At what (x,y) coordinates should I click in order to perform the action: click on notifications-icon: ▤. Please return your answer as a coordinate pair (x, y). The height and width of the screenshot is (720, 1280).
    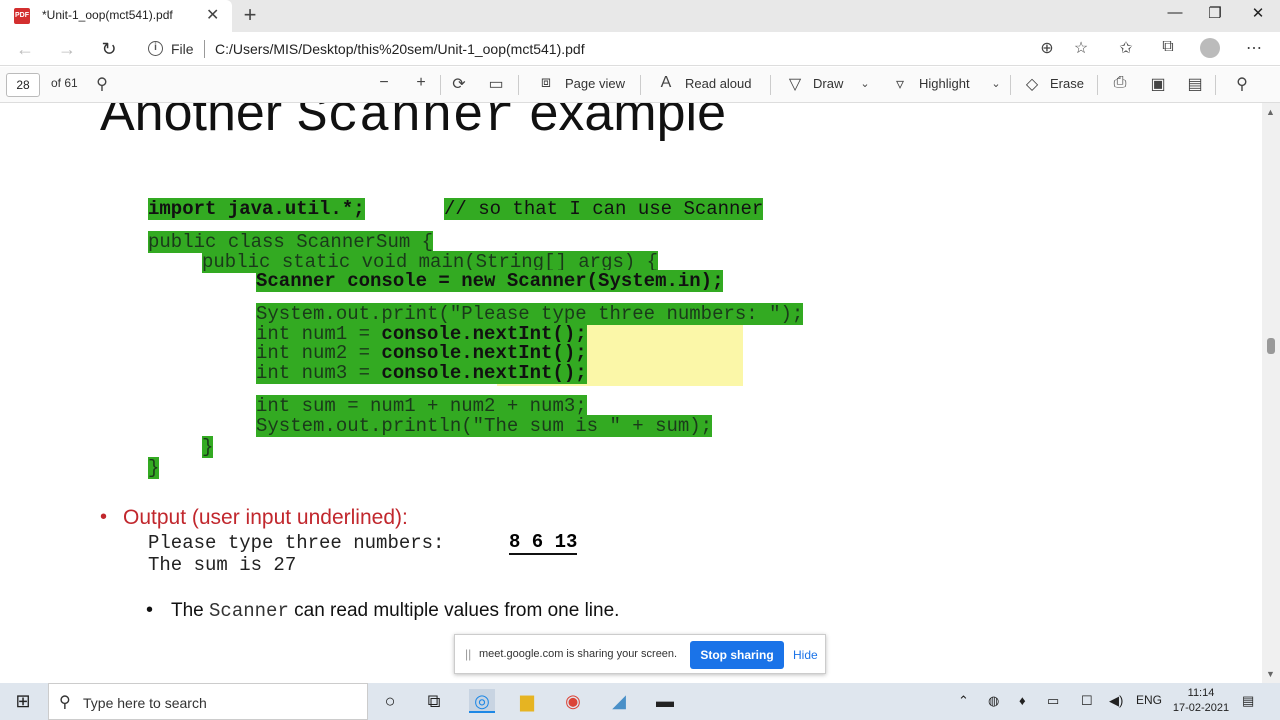
    Looking at the image, I should click on (1248, 701).